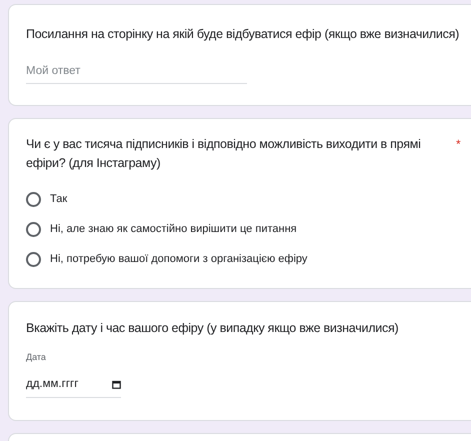 The image size is (471, 441). What do you see at coordinates (36, 357) in the screenshot?
I see `field-label: Дата` at bounding box center [36, 357].